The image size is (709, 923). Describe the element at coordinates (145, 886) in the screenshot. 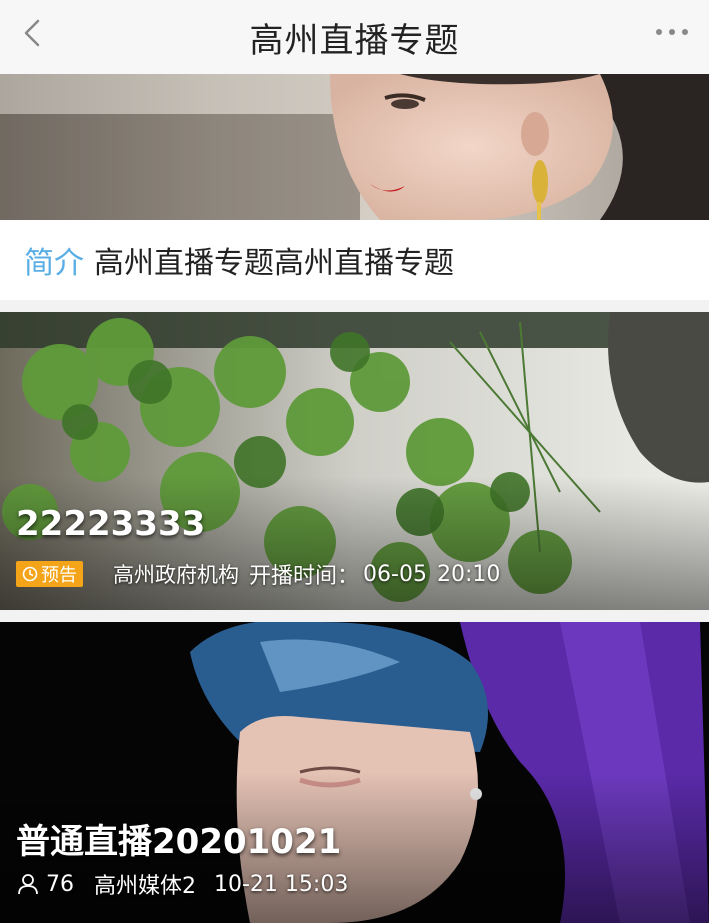

I see `media-name: 高州媒体2` at that location.